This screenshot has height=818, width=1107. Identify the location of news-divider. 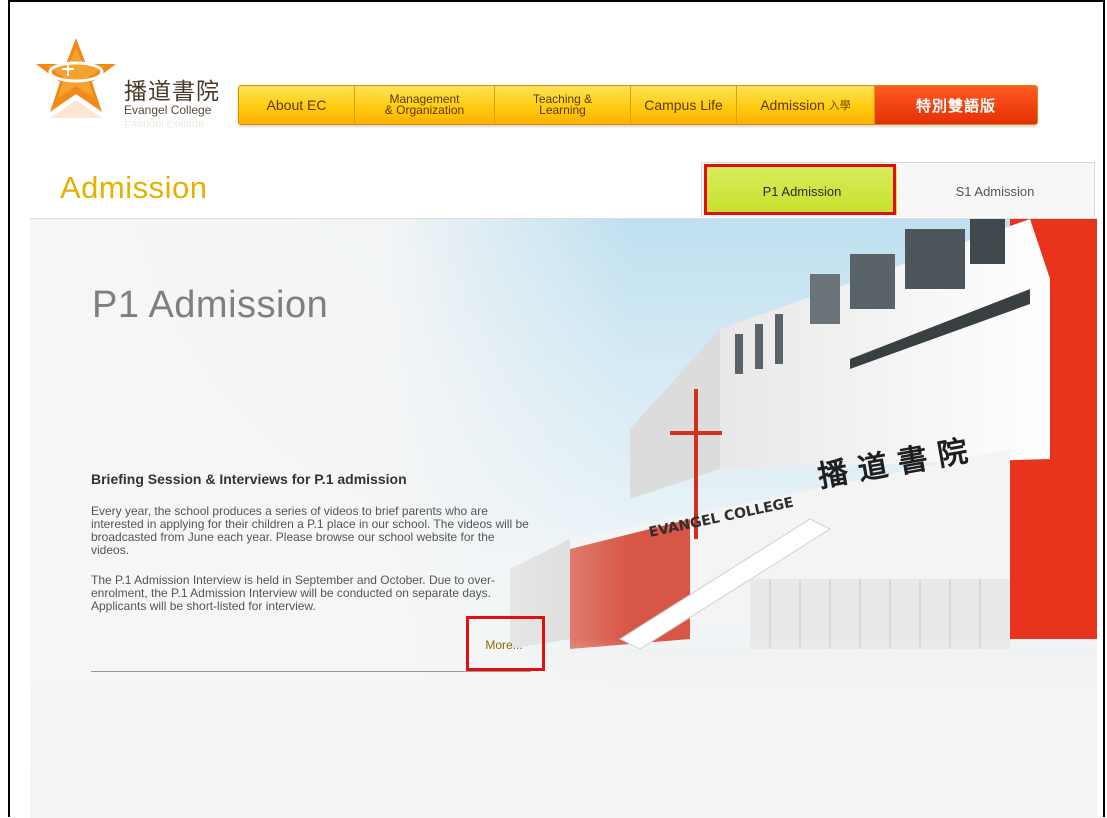
(311, 671).